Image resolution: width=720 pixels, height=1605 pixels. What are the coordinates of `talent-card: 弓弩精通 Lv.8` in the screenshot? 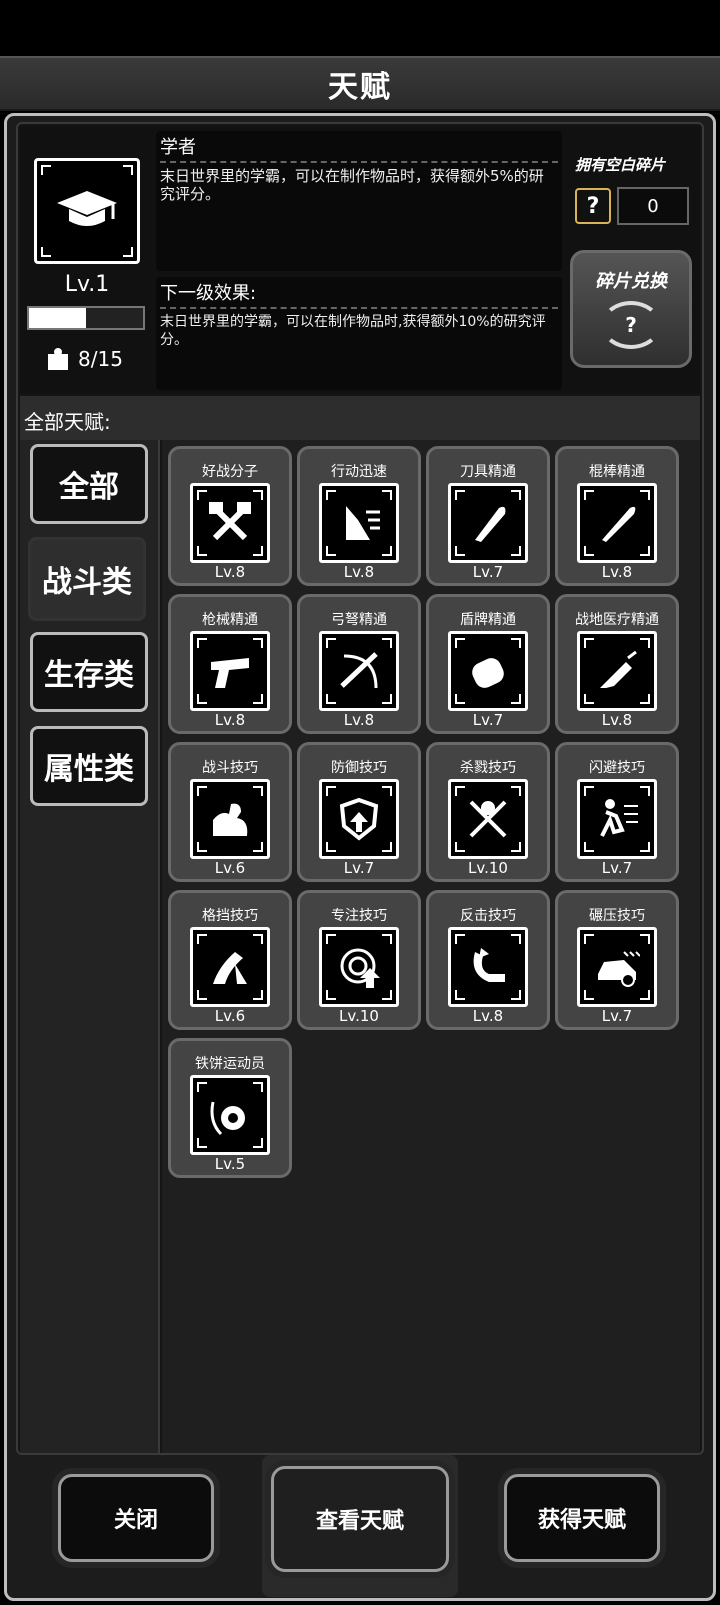 It's located at (359, 664).